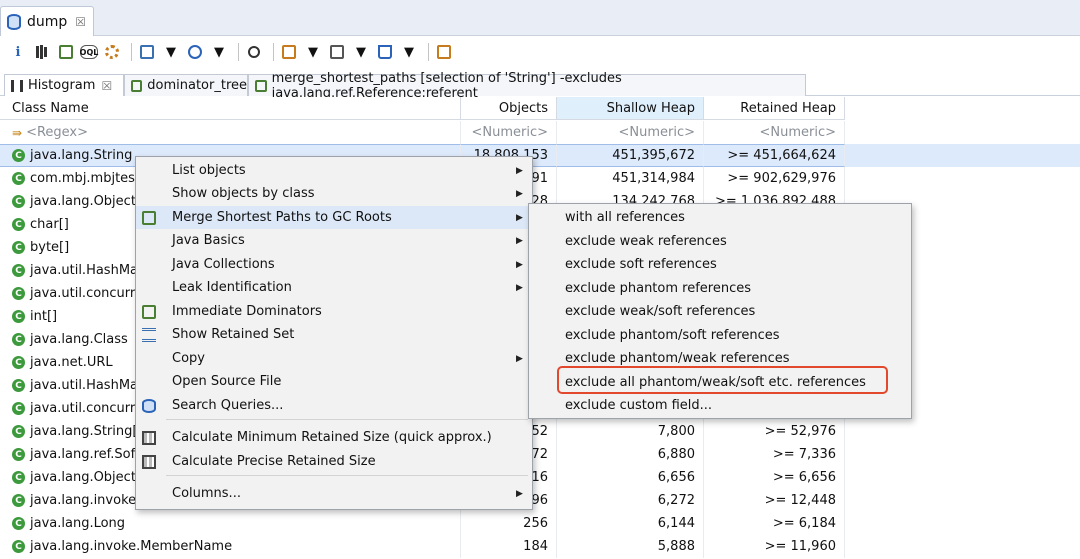 This screenshot has width=1080, height=559. I want to click on menu-item: Show objects by class ▶, so click(334, 193).